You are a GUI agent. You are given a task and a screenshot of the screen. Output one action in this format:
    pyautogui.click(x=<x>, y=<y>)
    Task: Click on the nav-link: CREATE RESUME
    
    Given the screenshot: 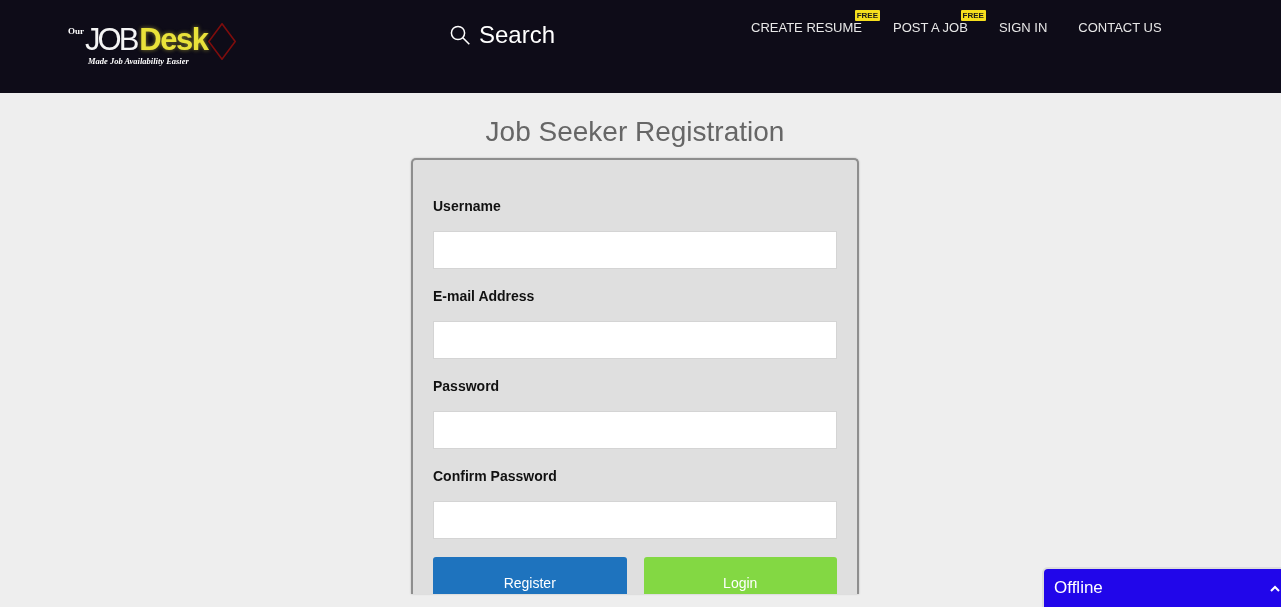 What is the action you would take?
    pyautogui.click(x=806, y=28)
    